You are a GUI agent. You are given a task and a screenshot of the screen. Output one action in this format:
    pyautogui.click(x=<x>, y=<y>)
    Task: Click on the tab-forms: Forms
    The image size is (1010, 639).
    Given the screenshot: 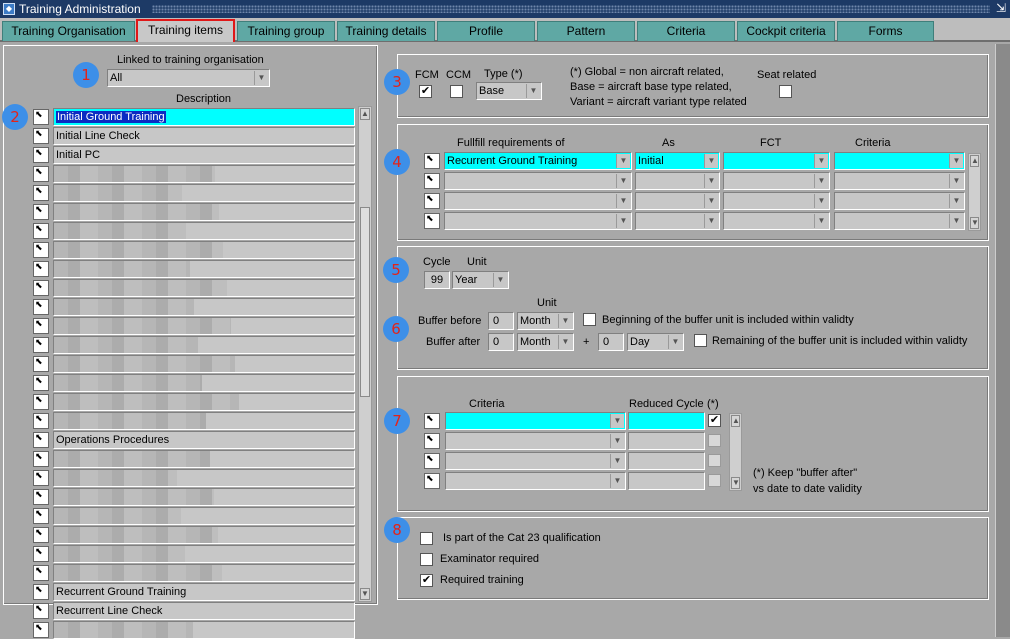 What is the action you would take?
    pyautogui.click(x=885, y=31)
    